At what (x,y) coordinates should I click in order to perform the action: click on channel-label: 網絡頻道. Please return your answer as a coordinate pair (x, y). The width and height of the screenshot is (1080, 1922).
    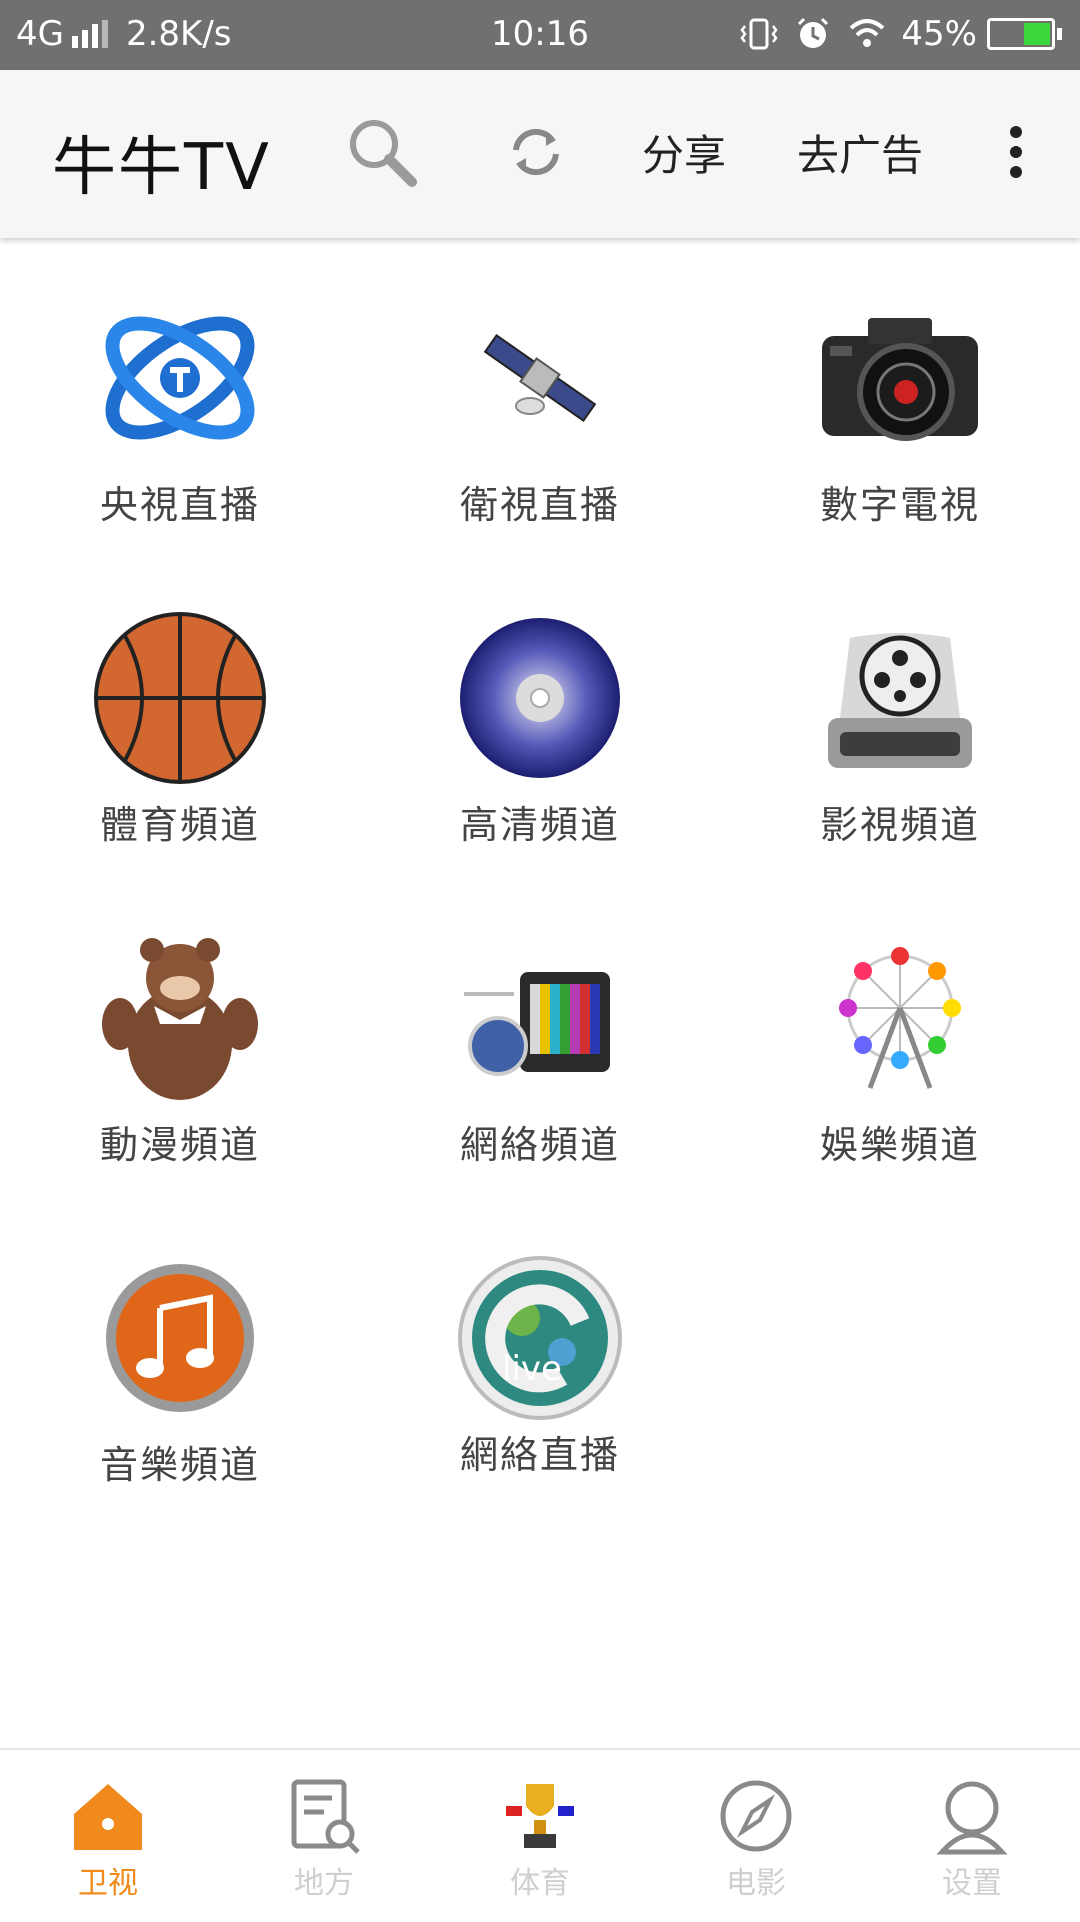
    Looking at the image, I should click on (539, 1145).